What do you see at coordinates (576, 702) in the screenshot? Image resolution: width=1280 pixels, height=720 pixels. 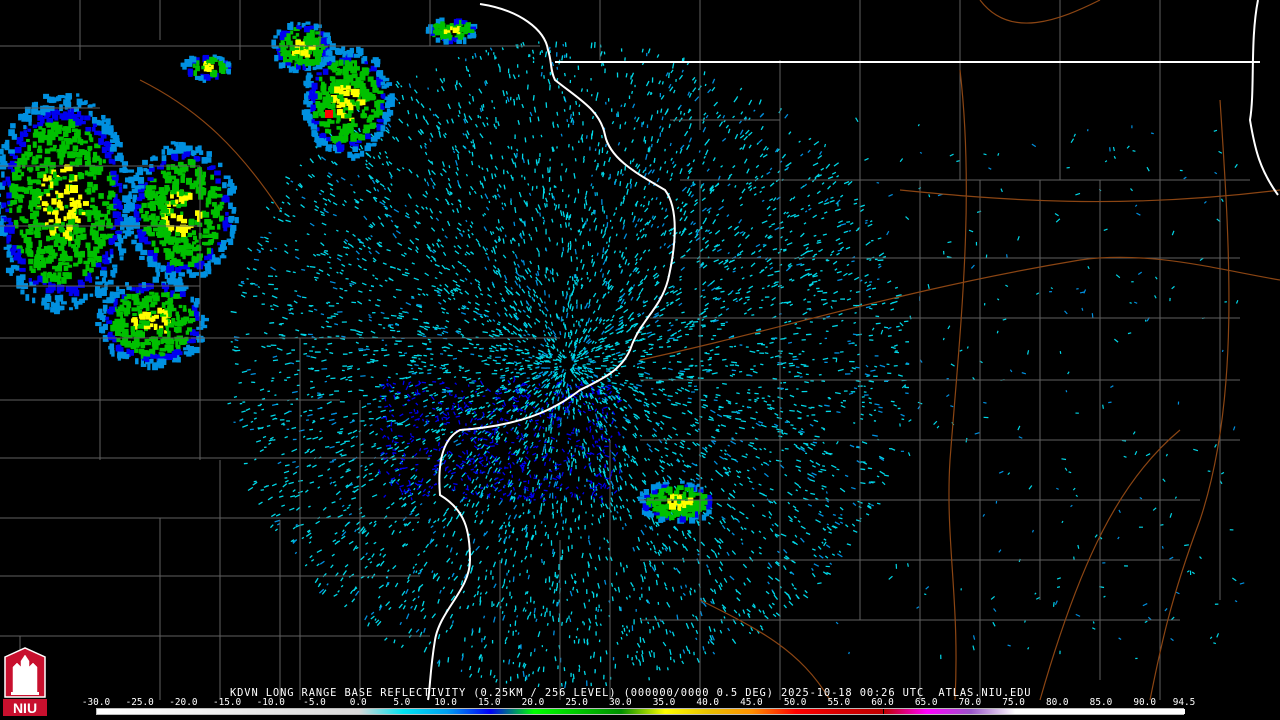 I see `colorbar-tick-label: 25.0` at bounding box center [576, 702].